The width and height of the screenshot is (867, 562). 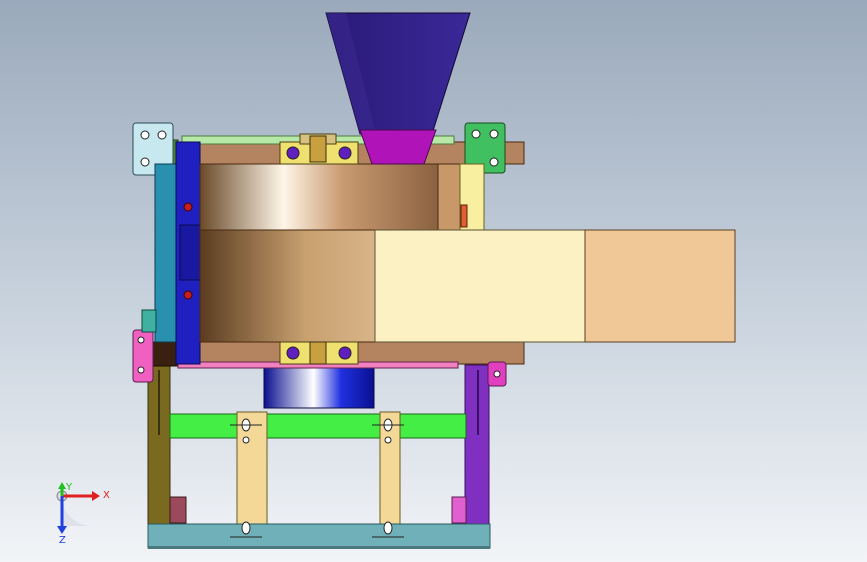 What do you see at coordinates (660, 286) in the screenshot?
I see `belt-section-tan` at bounding box center [660, 286].